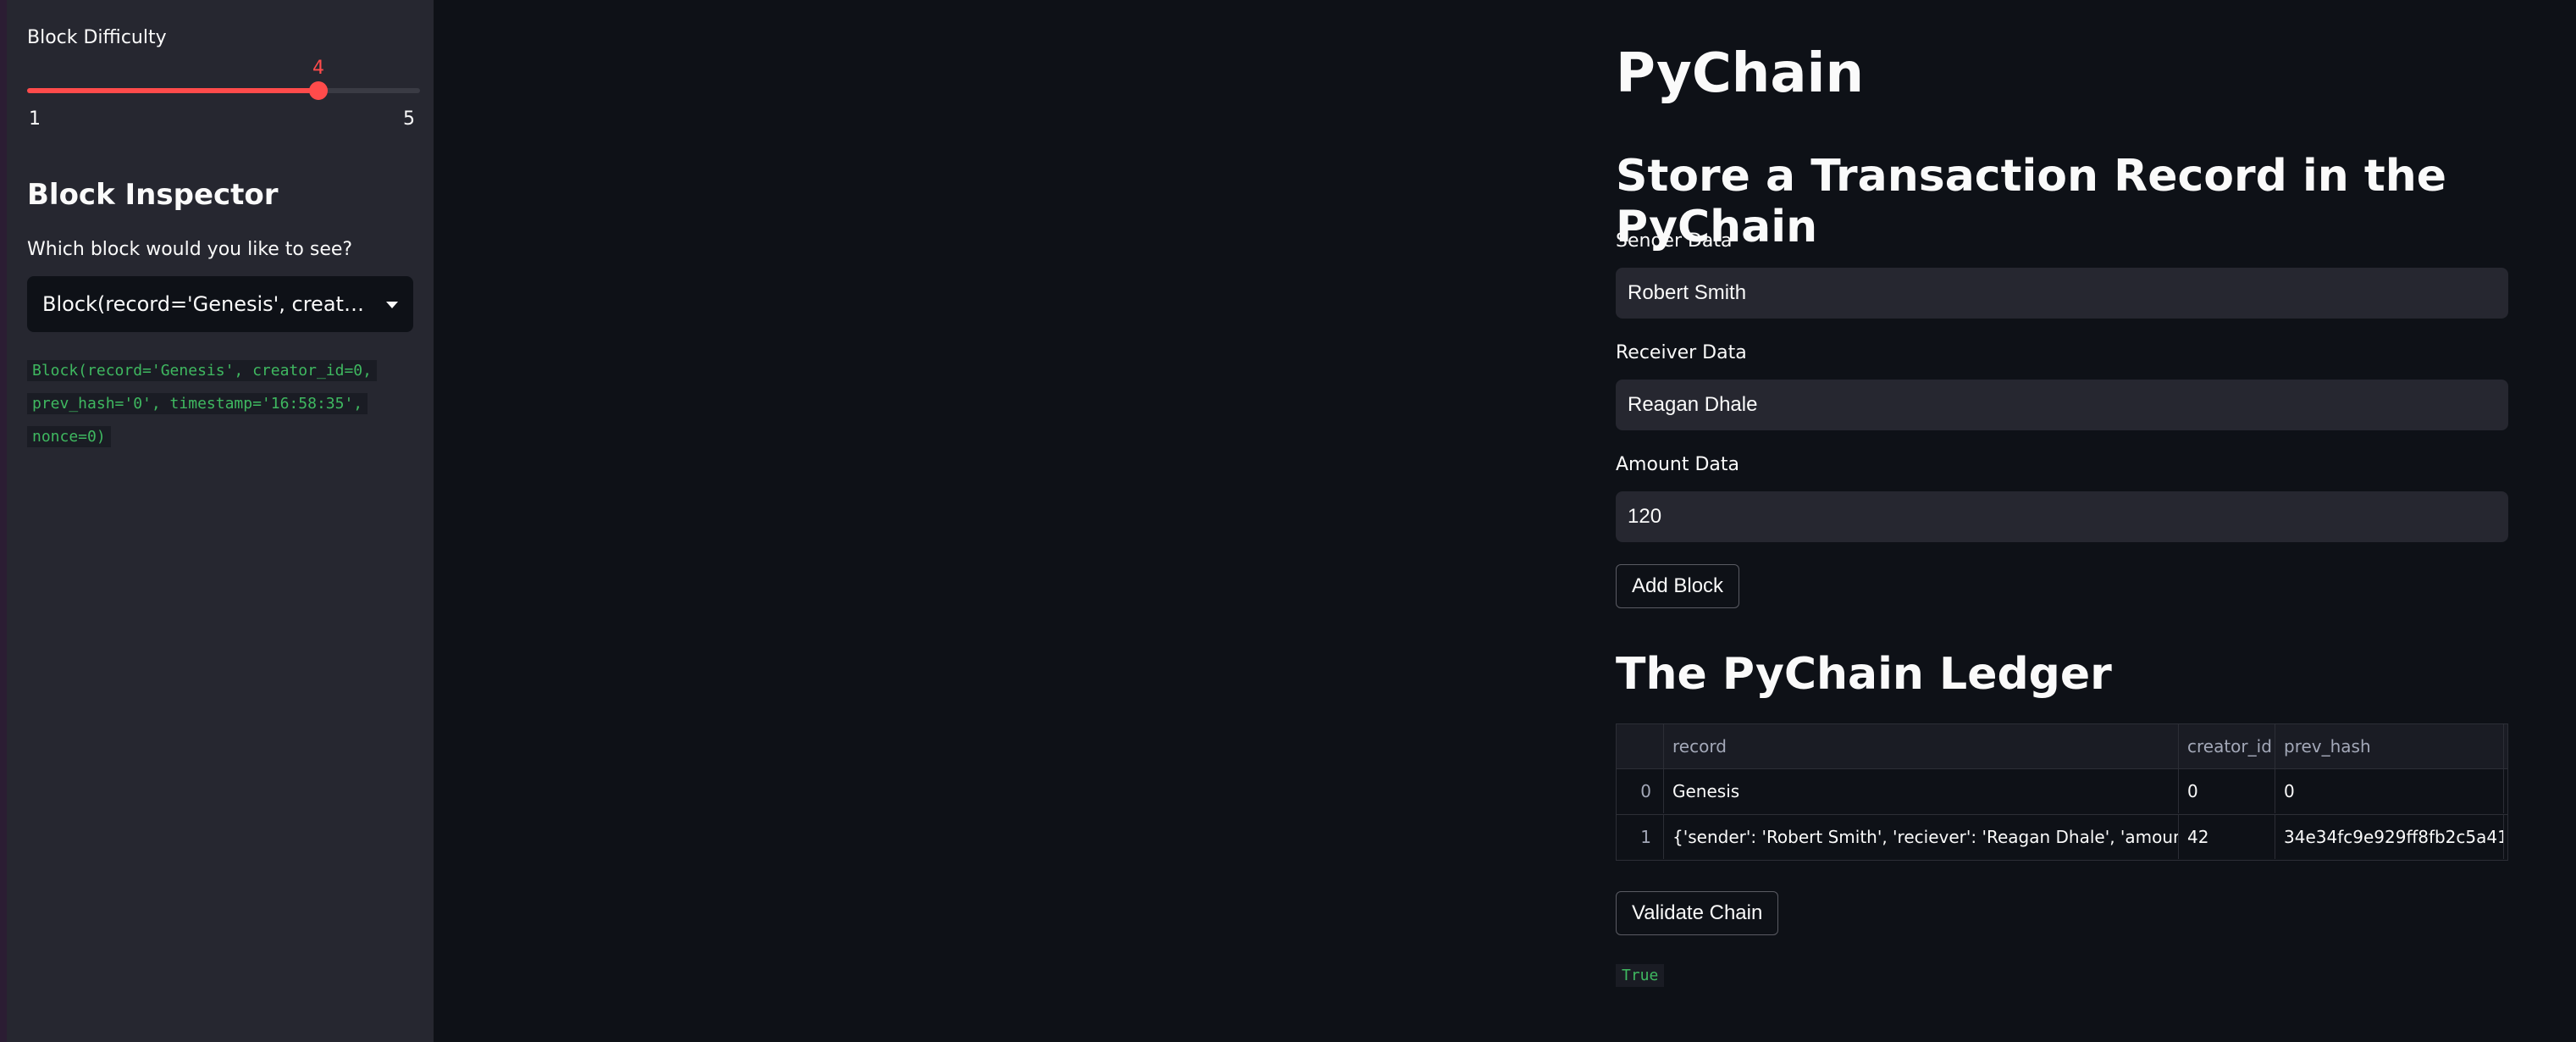  Describe the element at coordinates (35, 119) in the screenshot. I see `difficulty-min: 1` at that location.